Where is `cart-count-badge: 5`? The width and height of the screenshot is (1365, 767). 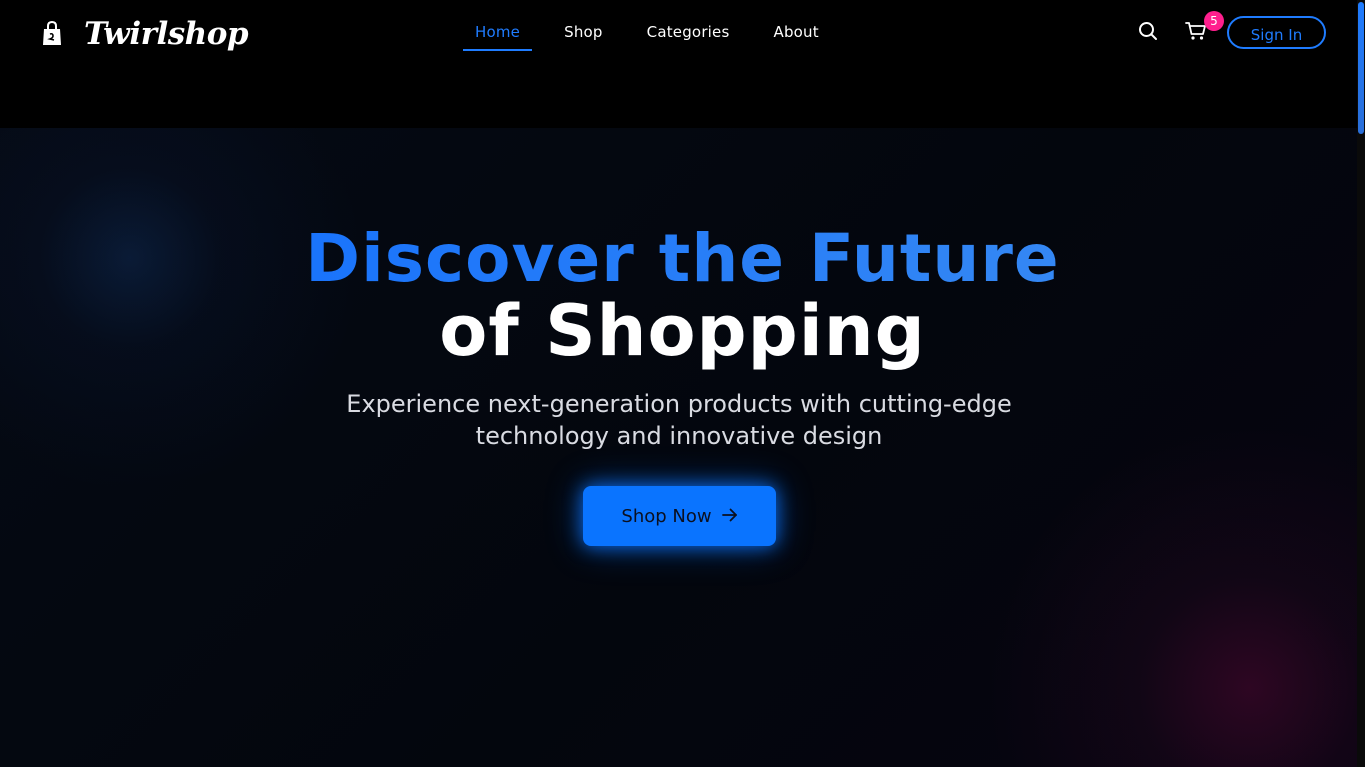
cart-count-badge: 5 is located at coordinates (1214, 20).